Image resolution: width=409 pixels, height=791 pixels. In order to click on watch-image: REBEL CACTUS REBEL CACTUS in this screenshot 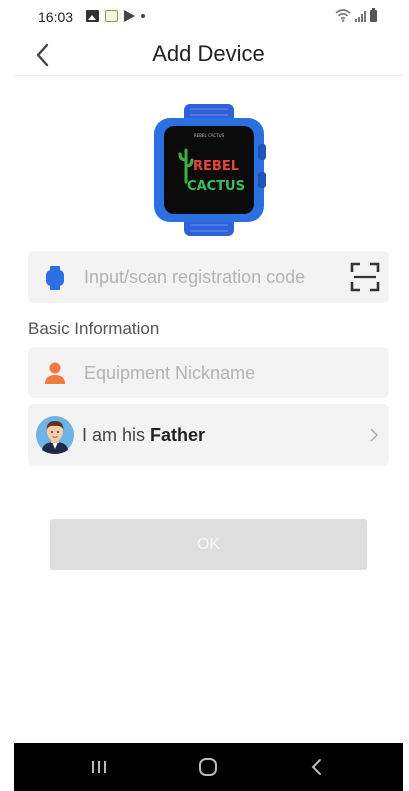, I will do `click(210, 170)`.